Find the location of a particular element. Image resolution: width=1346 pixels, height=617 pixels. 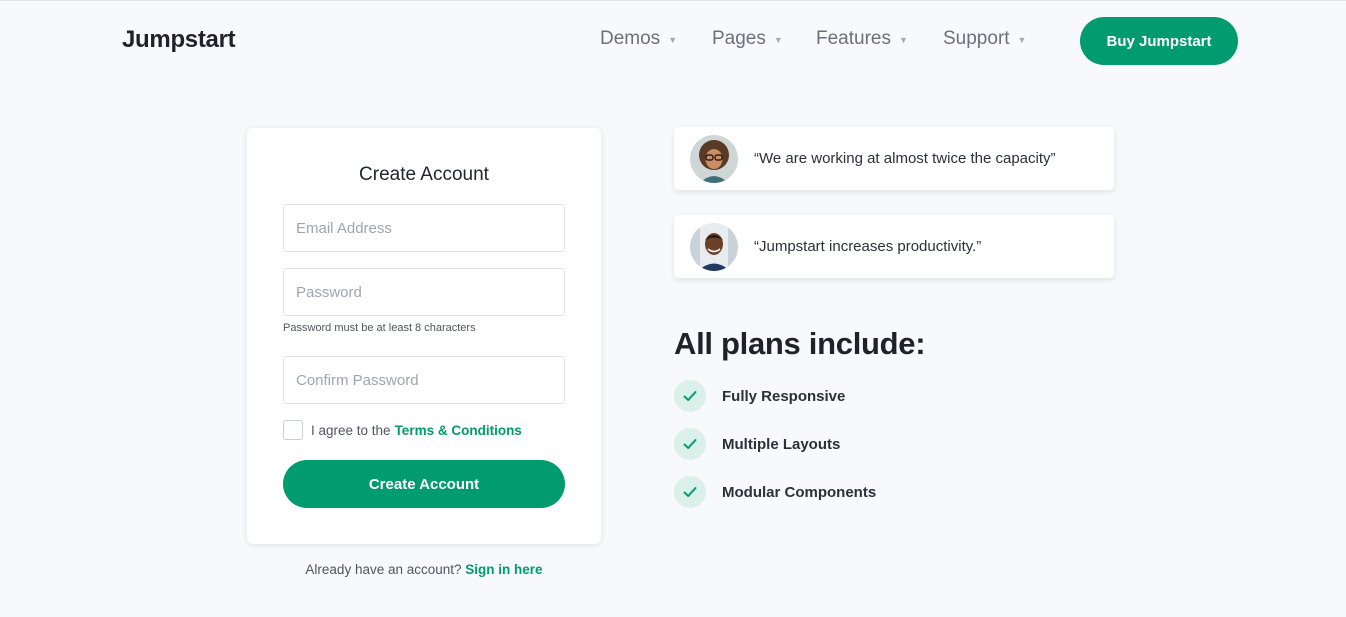

nav-label: Support is located at coordinates (976, 38).